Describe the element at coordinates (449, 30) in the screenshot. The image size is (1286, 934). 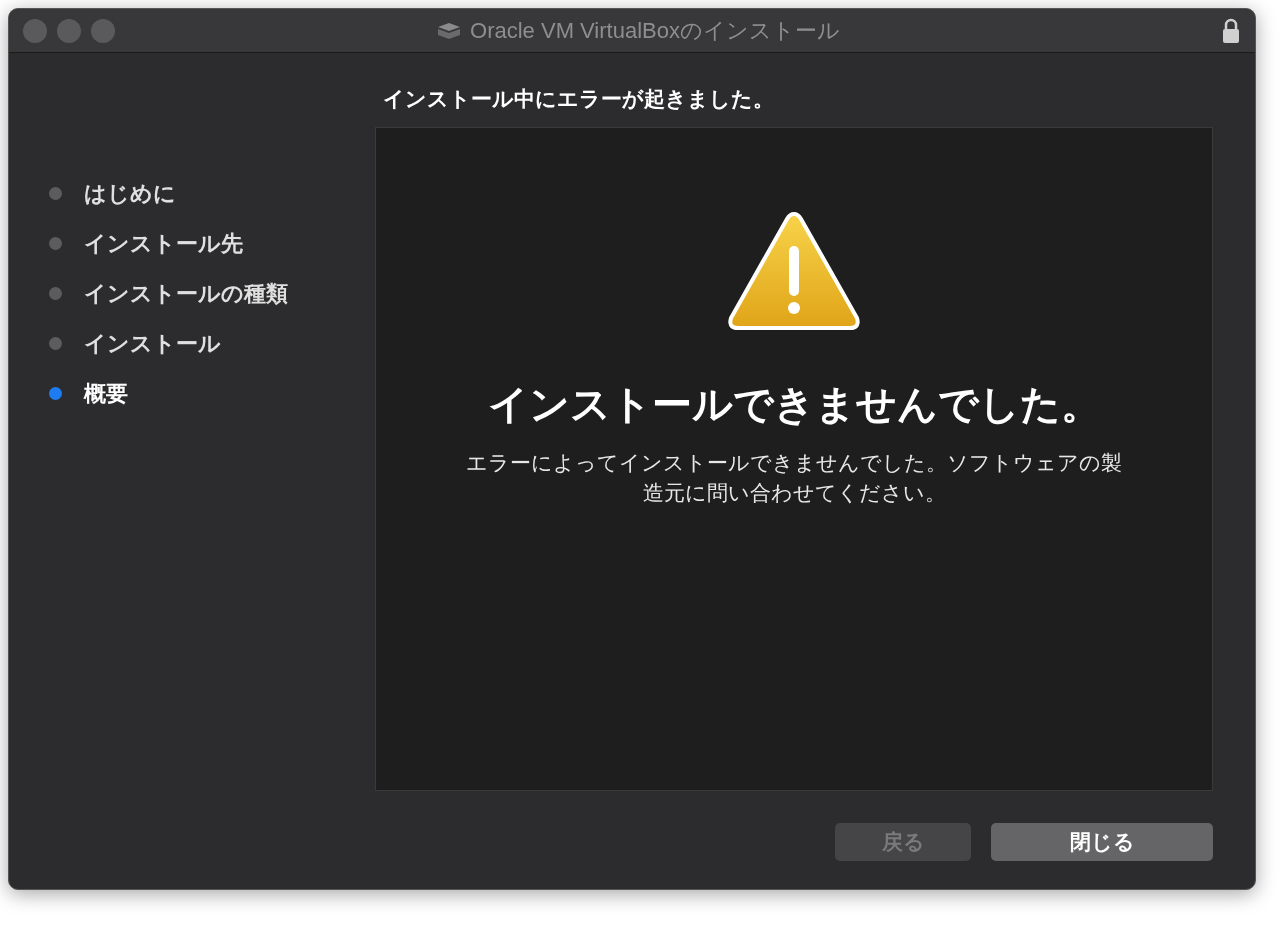
I see `package-icon` at that location.